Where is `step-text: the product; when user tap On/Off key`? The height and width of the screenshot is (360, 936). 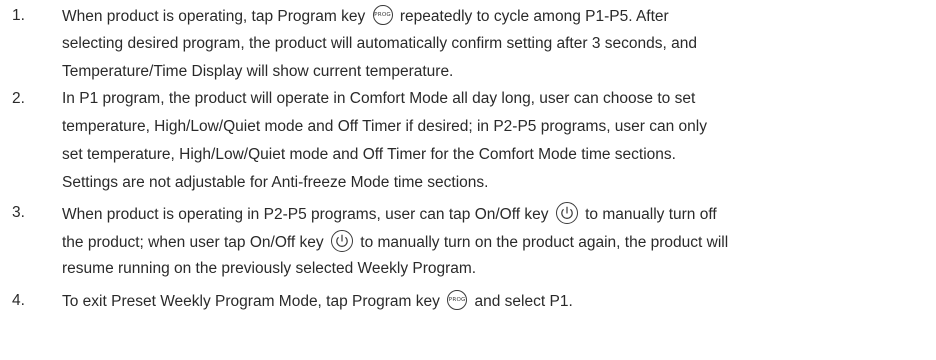
step-text: the product; when user tap On/Off key is located at coordinates (193, 243).